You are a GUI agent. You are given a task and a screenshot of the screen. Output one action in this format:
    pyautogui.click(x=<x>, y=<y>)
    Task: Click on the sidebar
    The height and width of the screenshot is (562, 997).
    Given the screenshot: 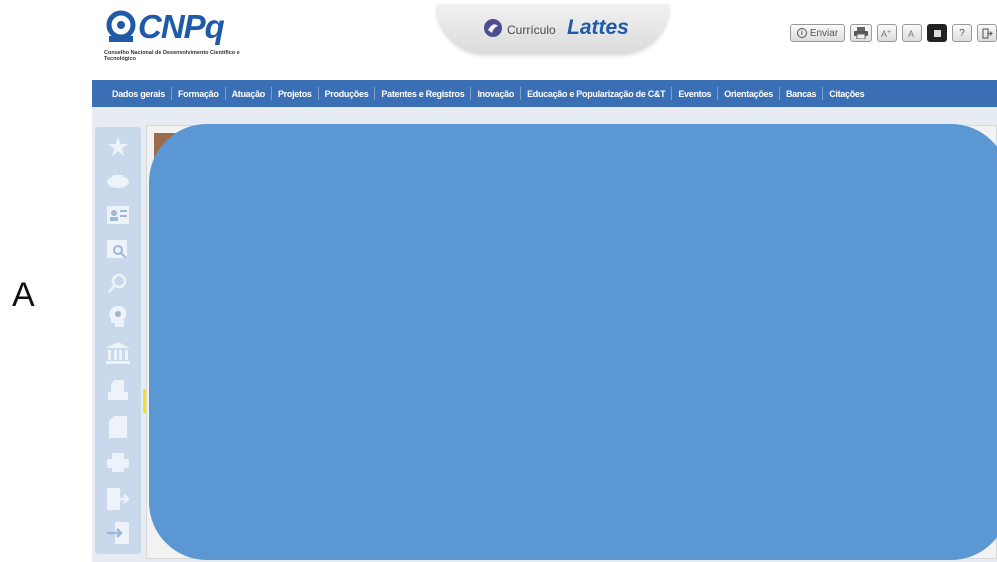 What is the action you would take?
    pyautogui.click(x=118, y=340)
    